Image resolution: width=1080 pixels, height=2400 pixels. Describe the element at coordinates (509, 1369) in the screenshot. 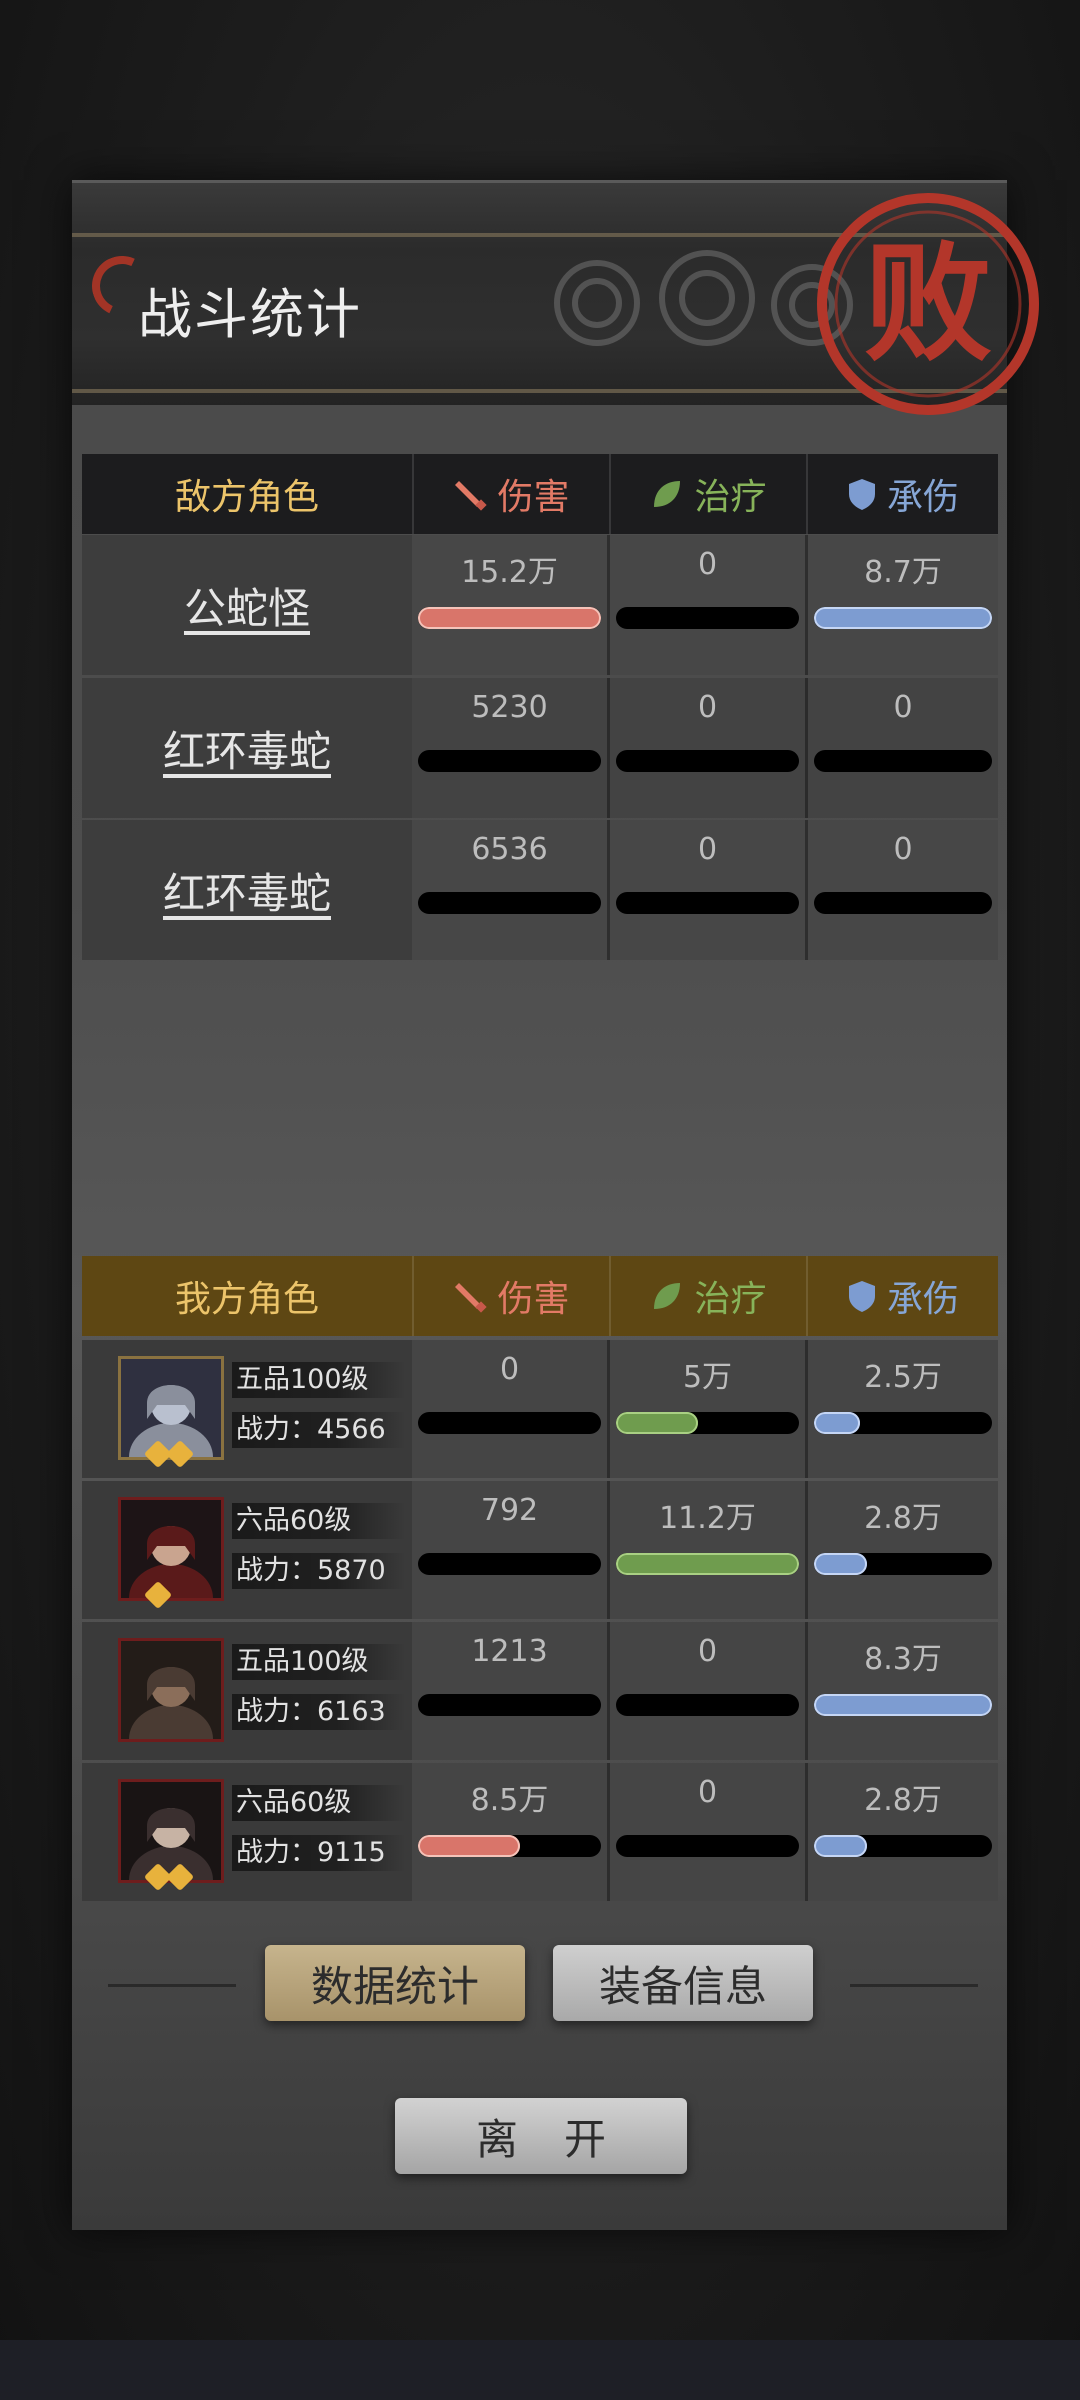

I see `stat-damage-value: 0` at that location.